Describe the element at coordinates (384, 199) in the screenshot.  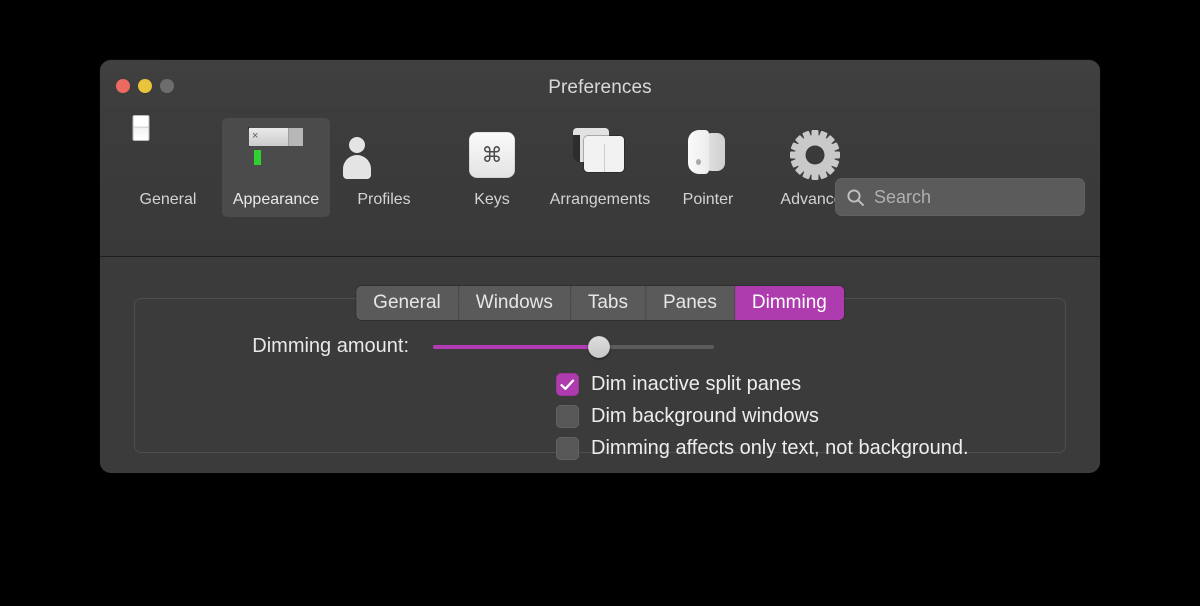
I see `toolbar-item-label: Profiles` at that location.